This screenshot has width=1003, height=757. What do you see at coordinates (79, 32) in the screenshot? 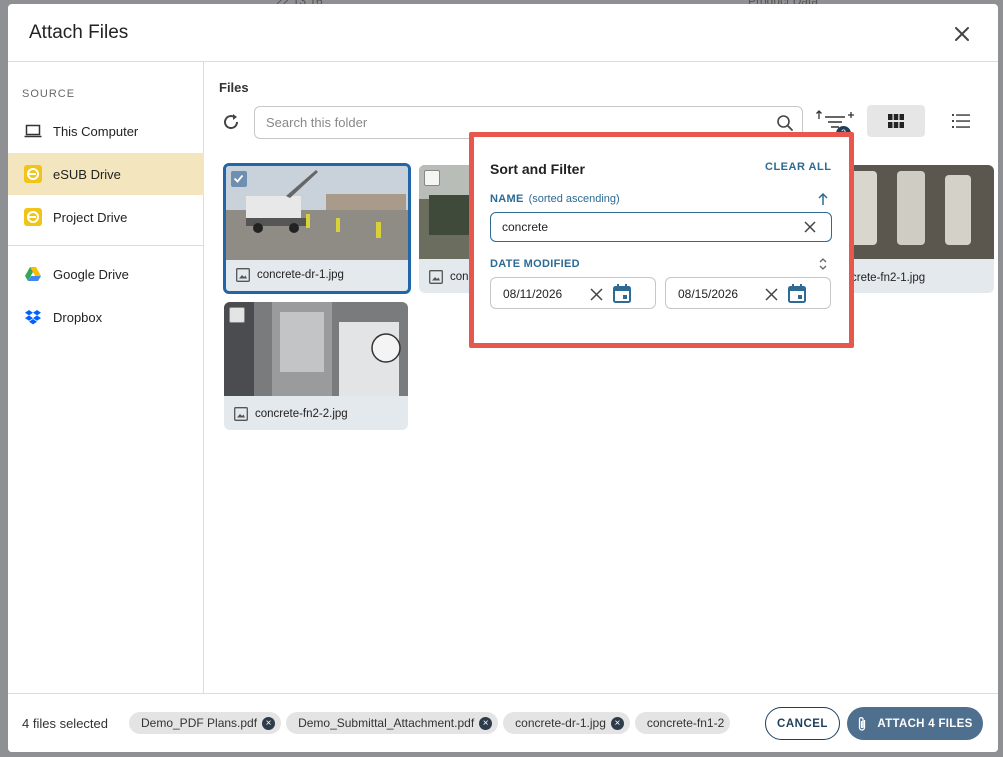
I see `dialog-title: Attach Files` at bounding box center [79, 32].